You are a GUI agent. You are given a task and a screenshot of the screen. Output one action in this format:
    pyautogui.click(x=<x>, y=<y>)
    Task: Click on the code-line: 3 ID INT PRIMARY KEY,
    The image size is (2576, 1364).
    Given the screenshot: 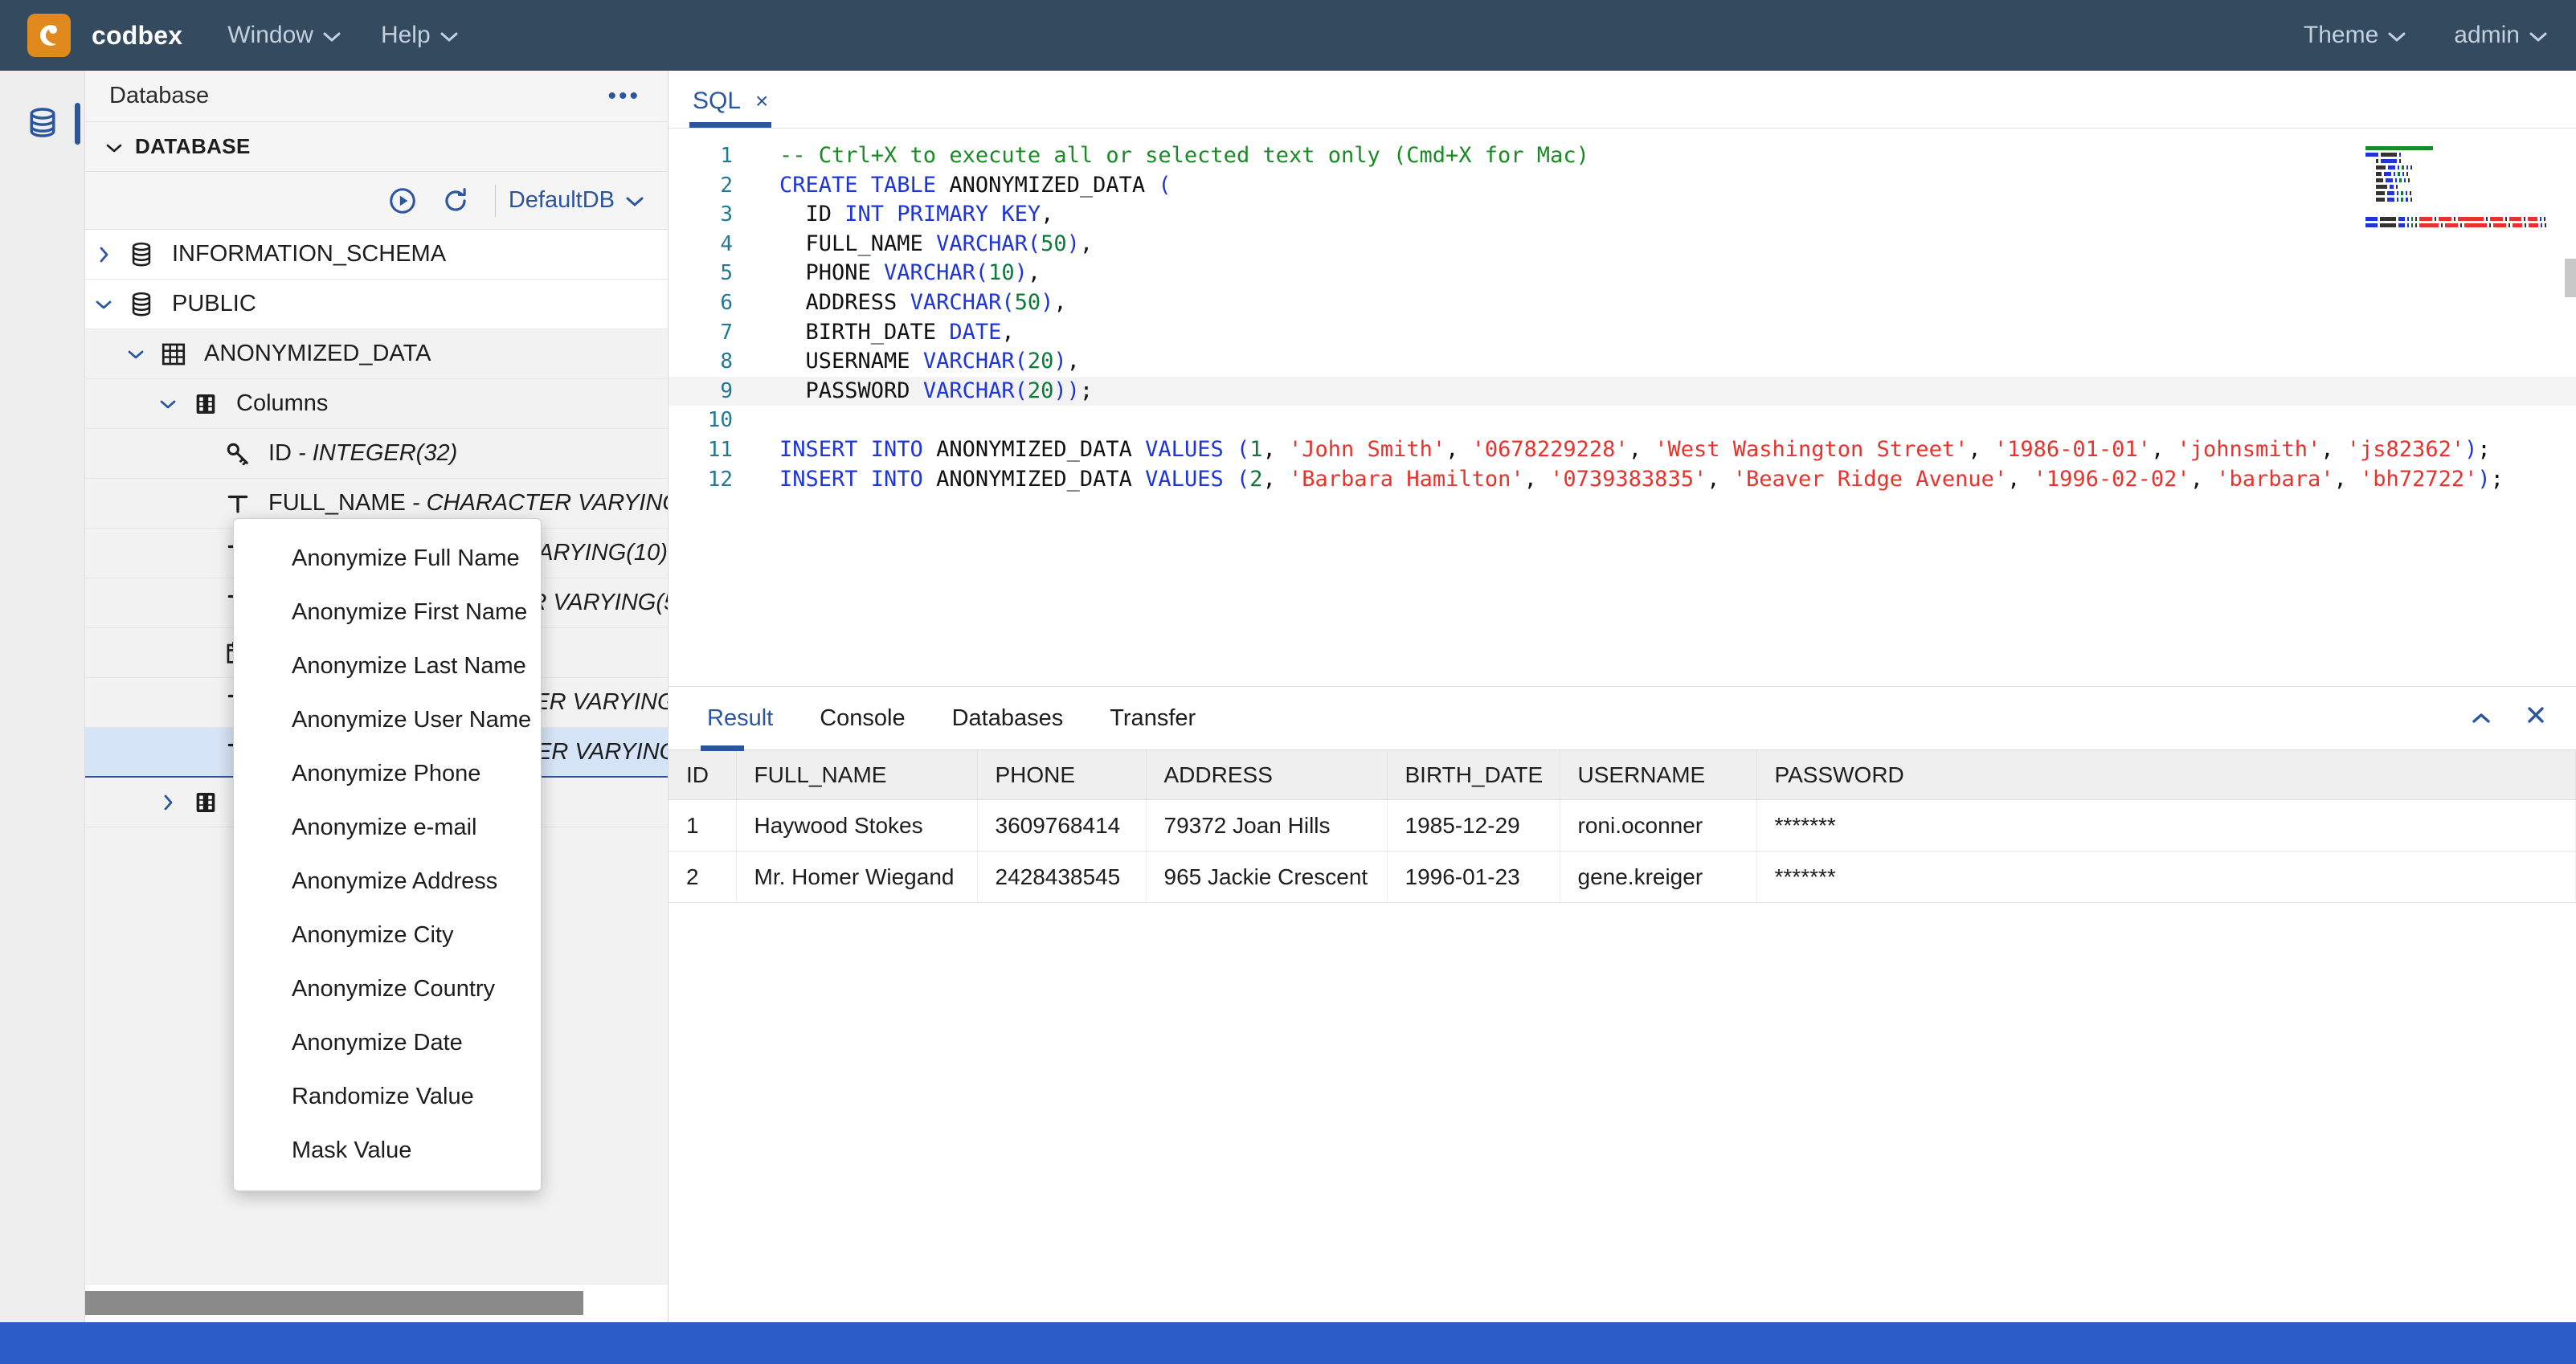 What is the action you would take?
    pyautogui.click(x=1623, y=215)
    